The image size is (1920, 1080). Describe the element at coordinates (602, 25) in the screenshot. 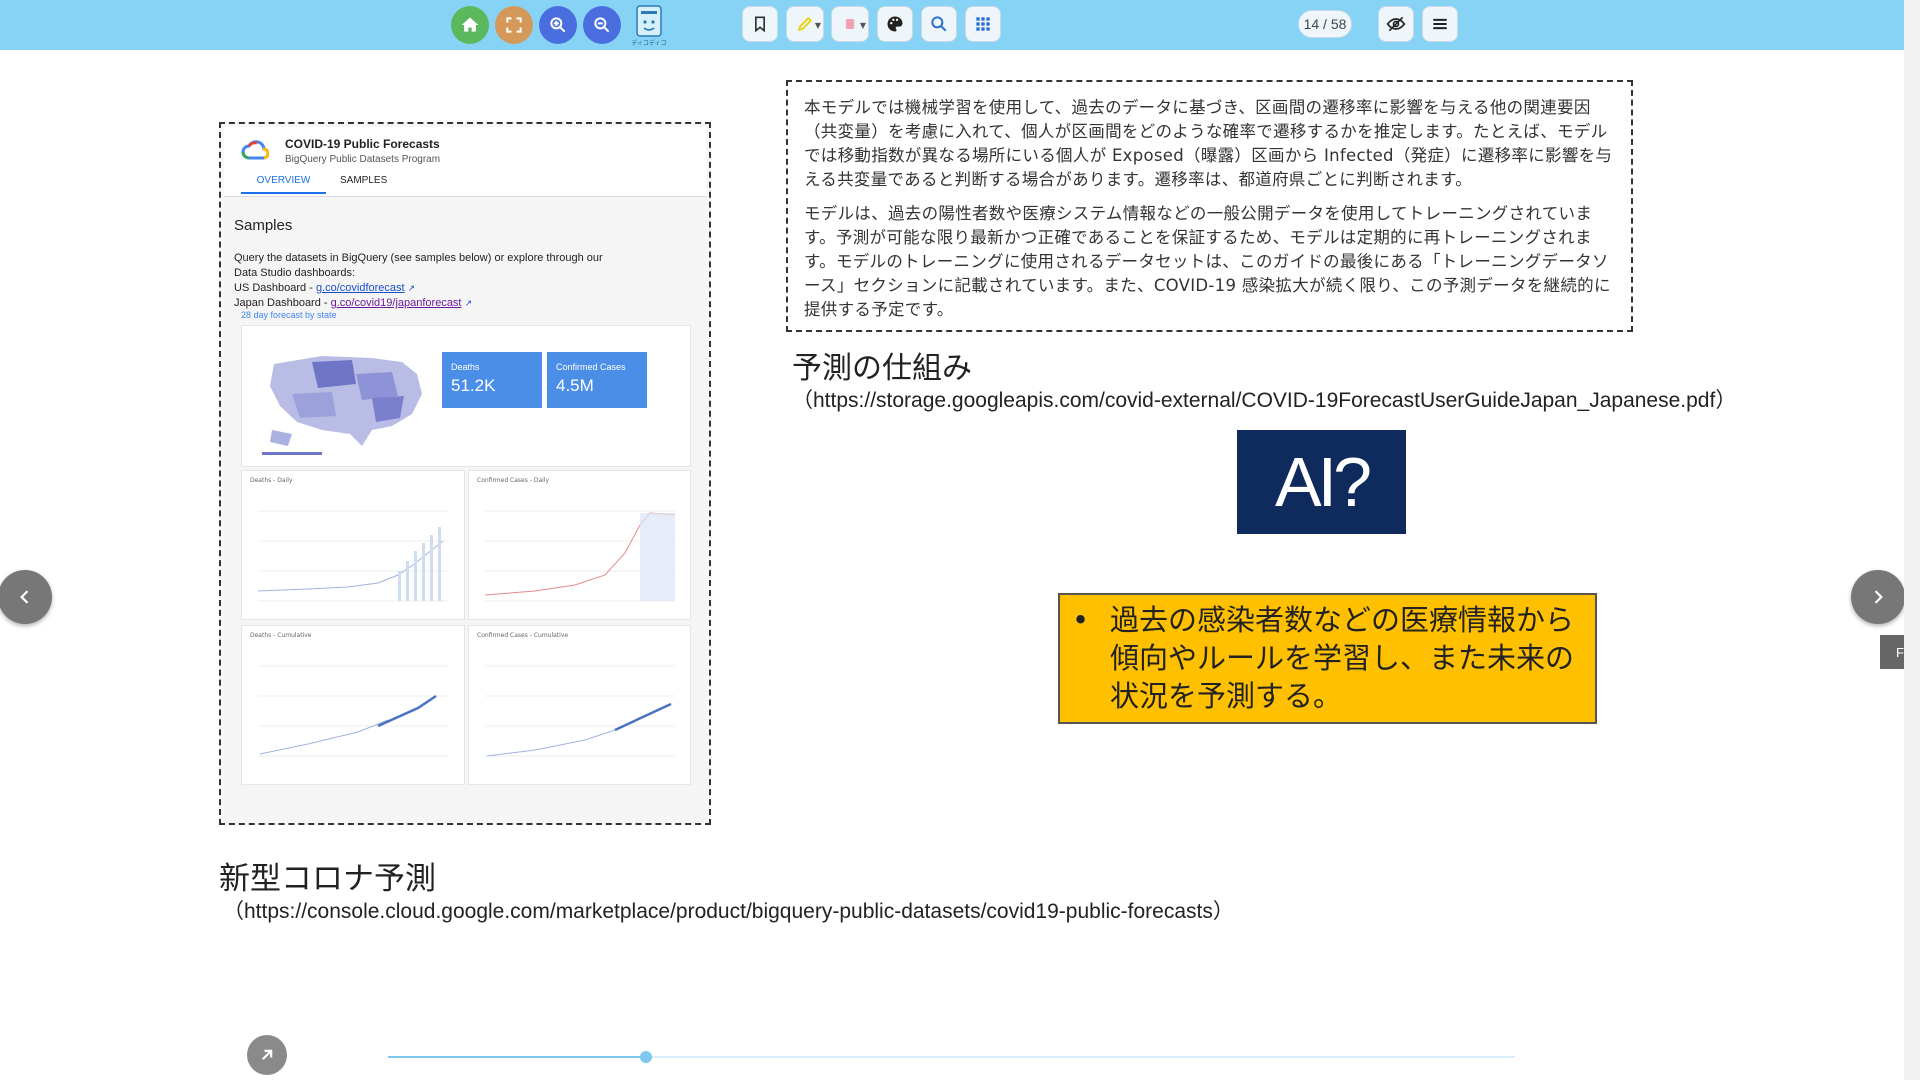

I see `zoom-out-icon` at that location.